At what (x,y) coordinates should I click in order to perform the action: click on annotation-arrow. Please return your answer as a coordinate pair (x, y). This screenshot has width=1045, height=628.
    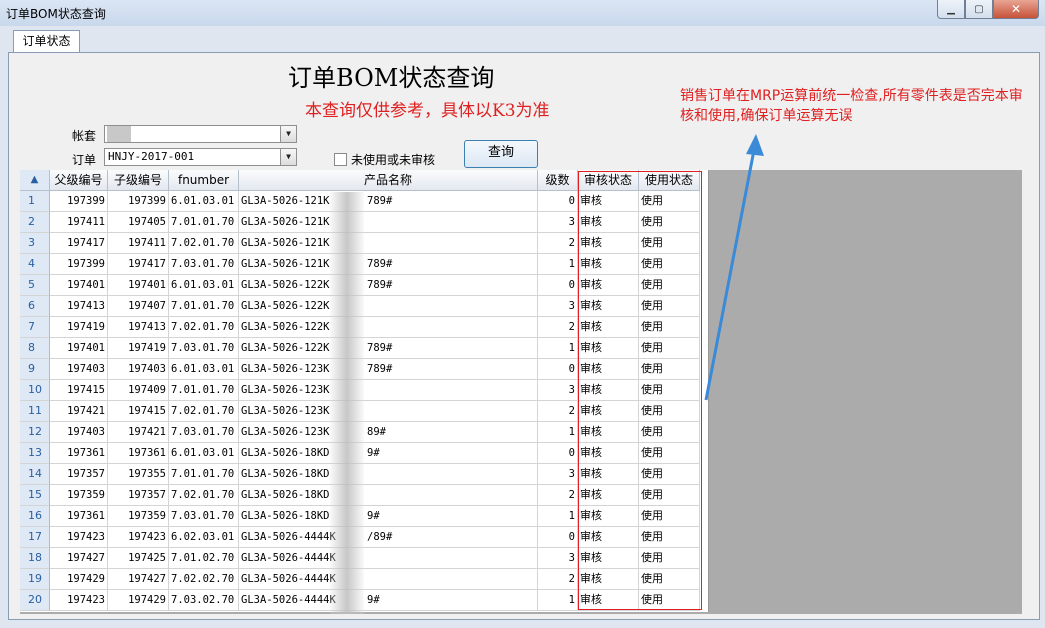
    Looking at the image, I should click on (734, 267).